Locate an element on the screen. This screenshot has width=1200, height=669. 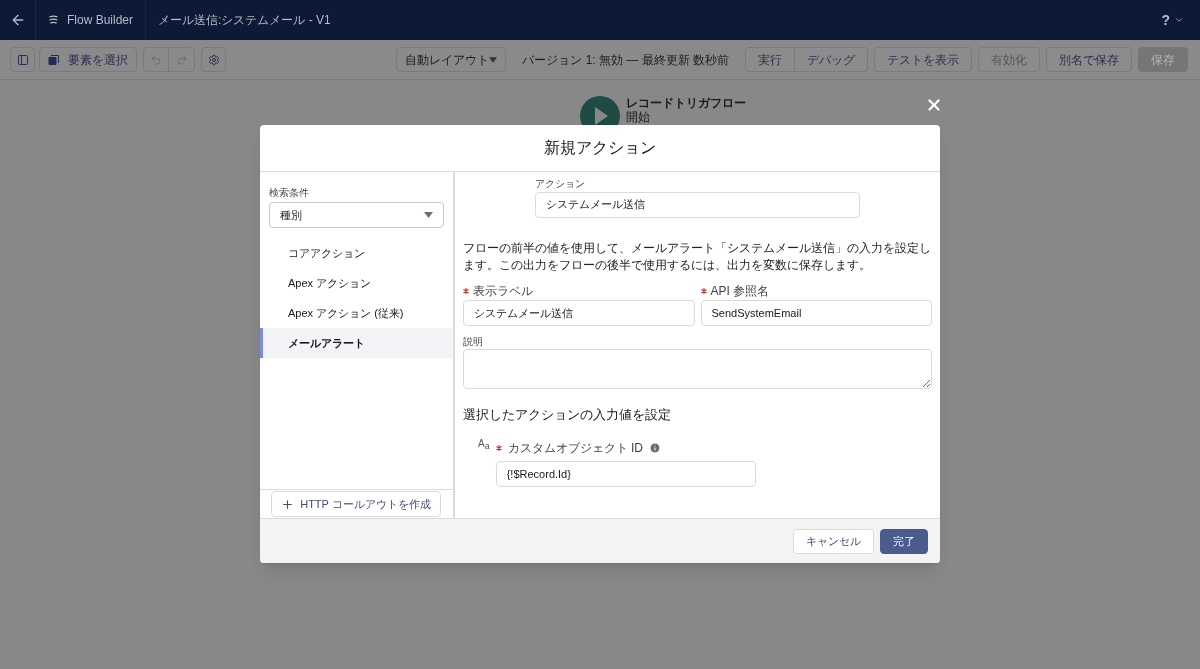
info-icon is located at coordinates (655, 447).